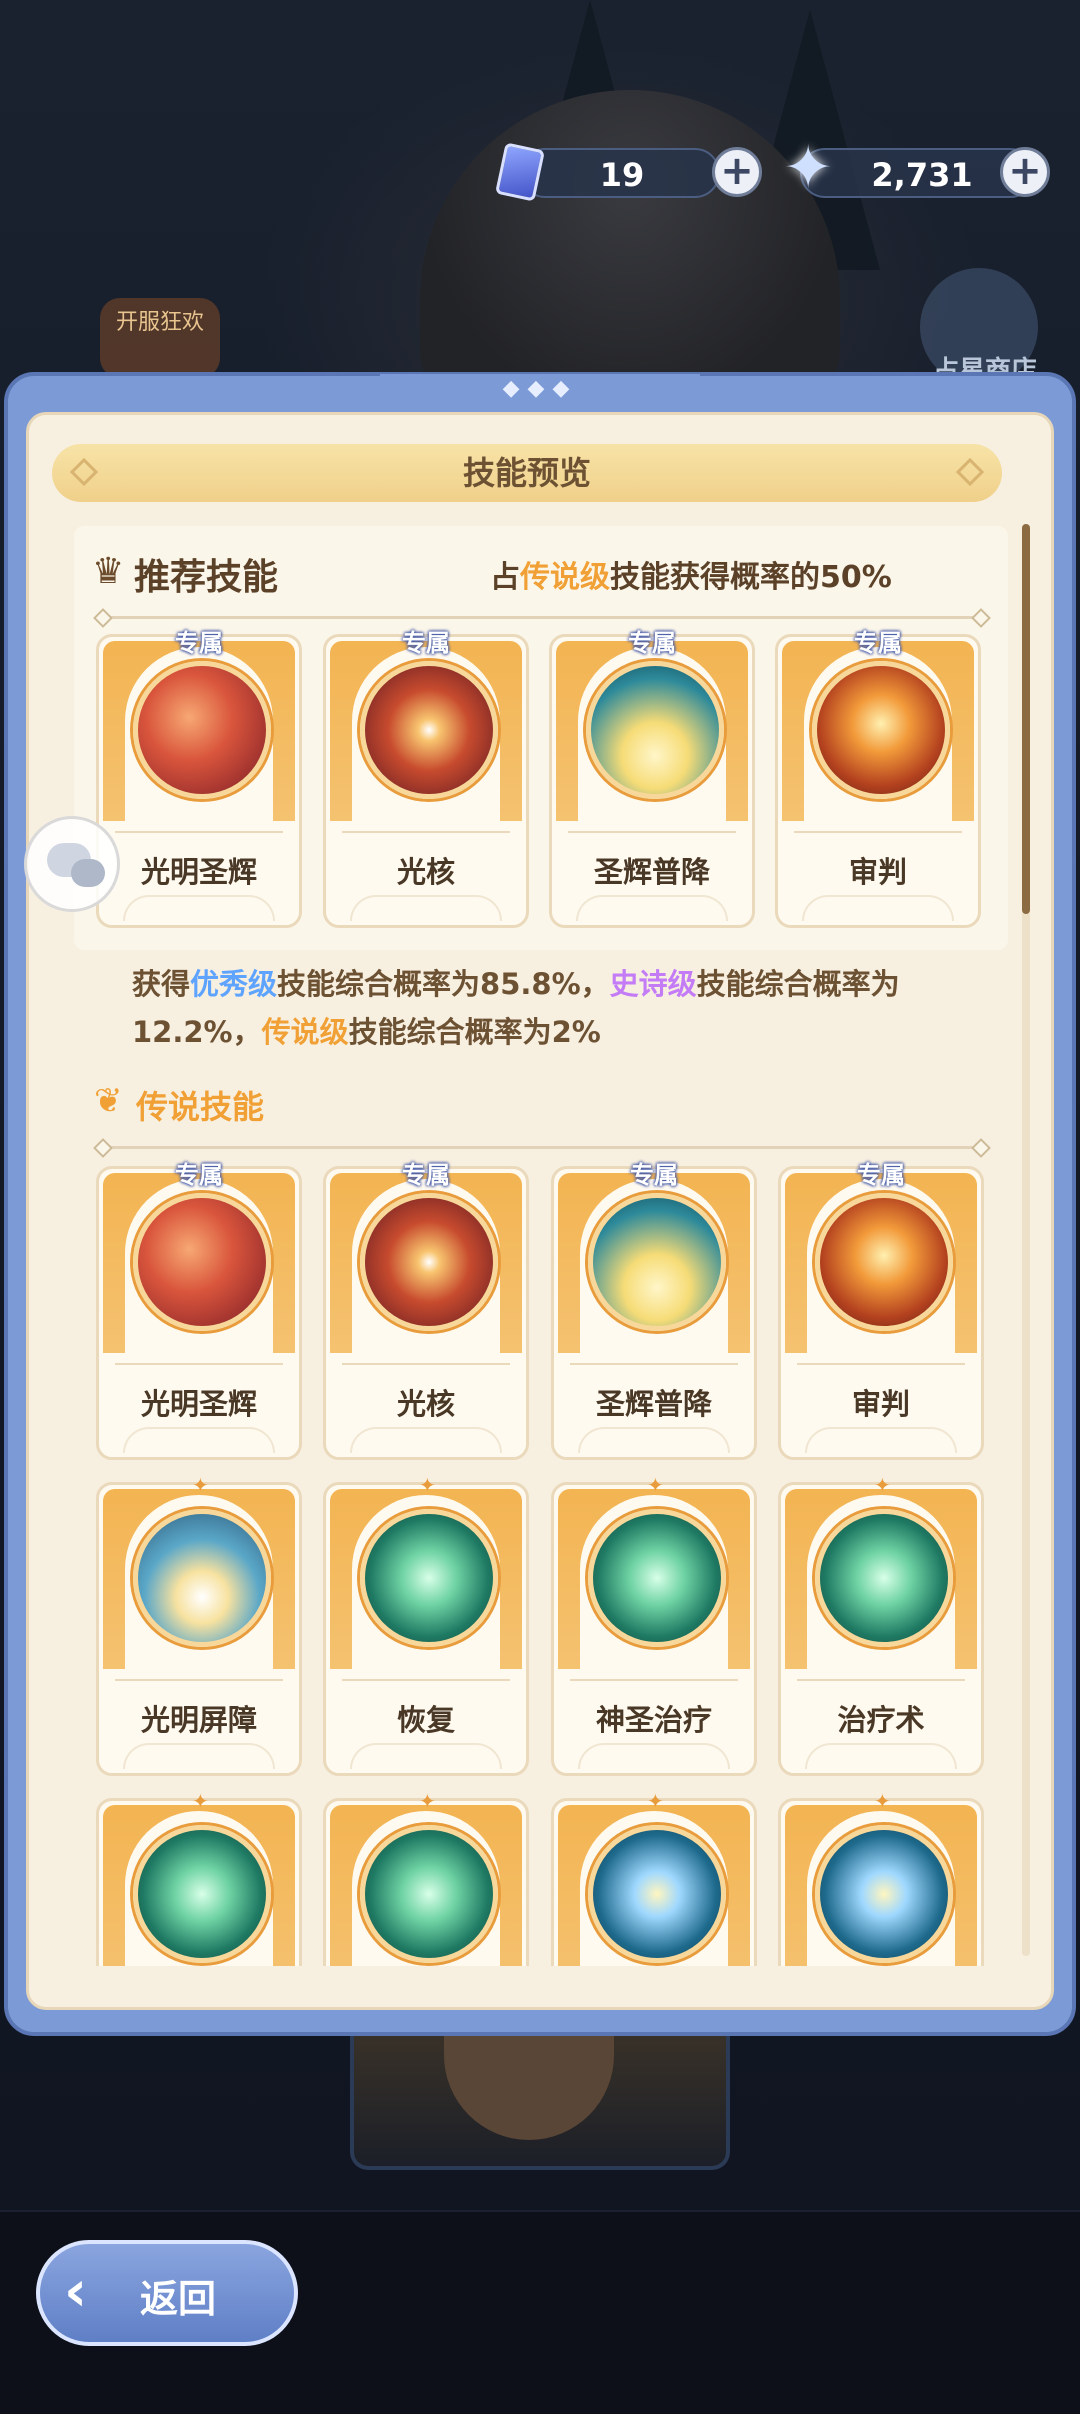  What do you see at coordinates (202, 1578) in the screenshot?
I see `skill-icon-guangming-pingzhang` at bounding box center [202, 1578].